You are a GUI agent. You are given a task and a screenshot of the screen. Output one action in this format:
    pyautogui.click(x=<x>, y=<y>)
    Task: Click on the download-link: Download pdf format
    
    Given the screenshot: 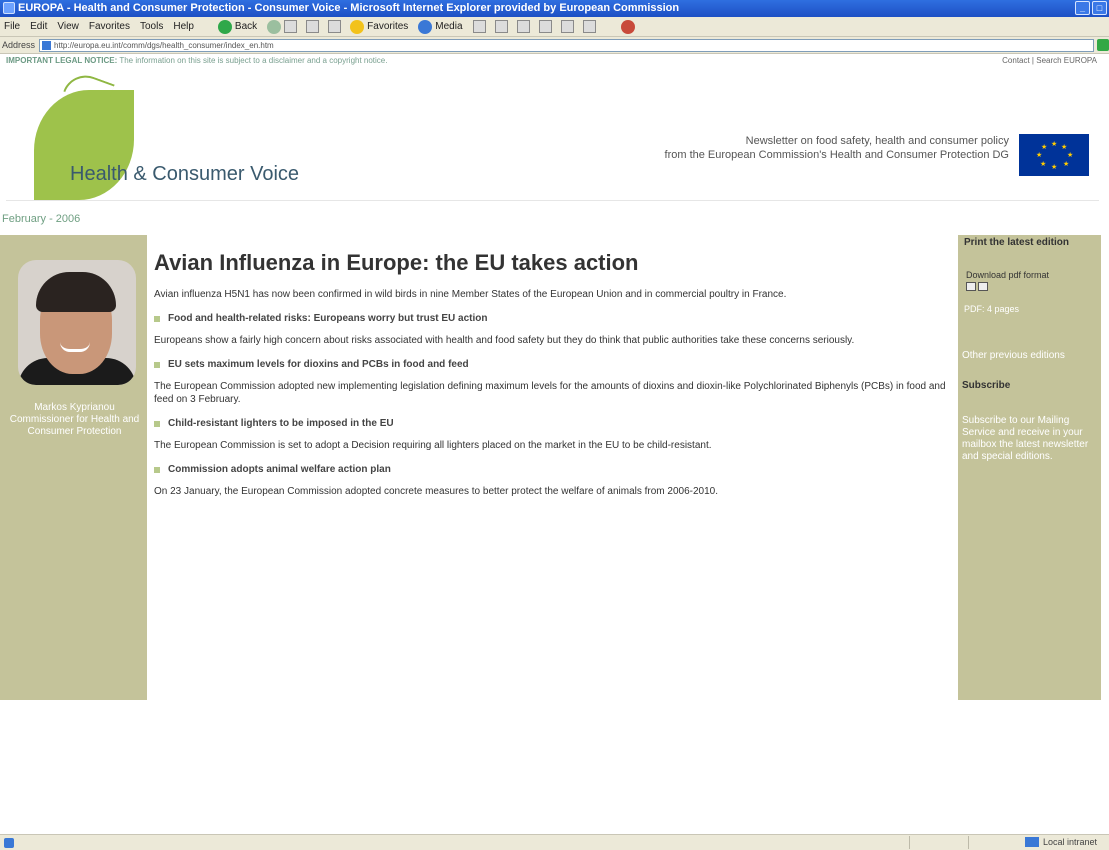 What is the action you would take?
    pyautogui.click(x=1007, y=281)
    